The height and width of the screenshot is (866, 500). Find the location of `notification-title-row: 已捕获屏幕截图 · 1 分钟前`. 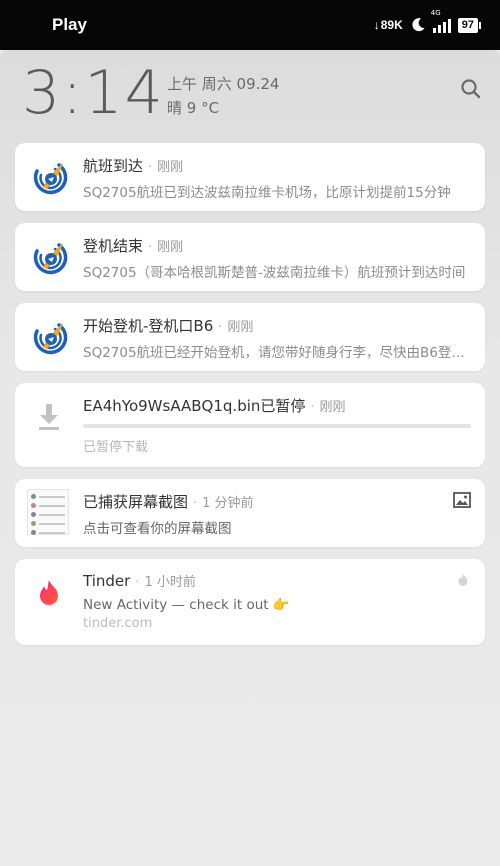

notification-title-row: 已捕获屏幕截图 · 1 分钟前 is located at coordinates (168, 502).